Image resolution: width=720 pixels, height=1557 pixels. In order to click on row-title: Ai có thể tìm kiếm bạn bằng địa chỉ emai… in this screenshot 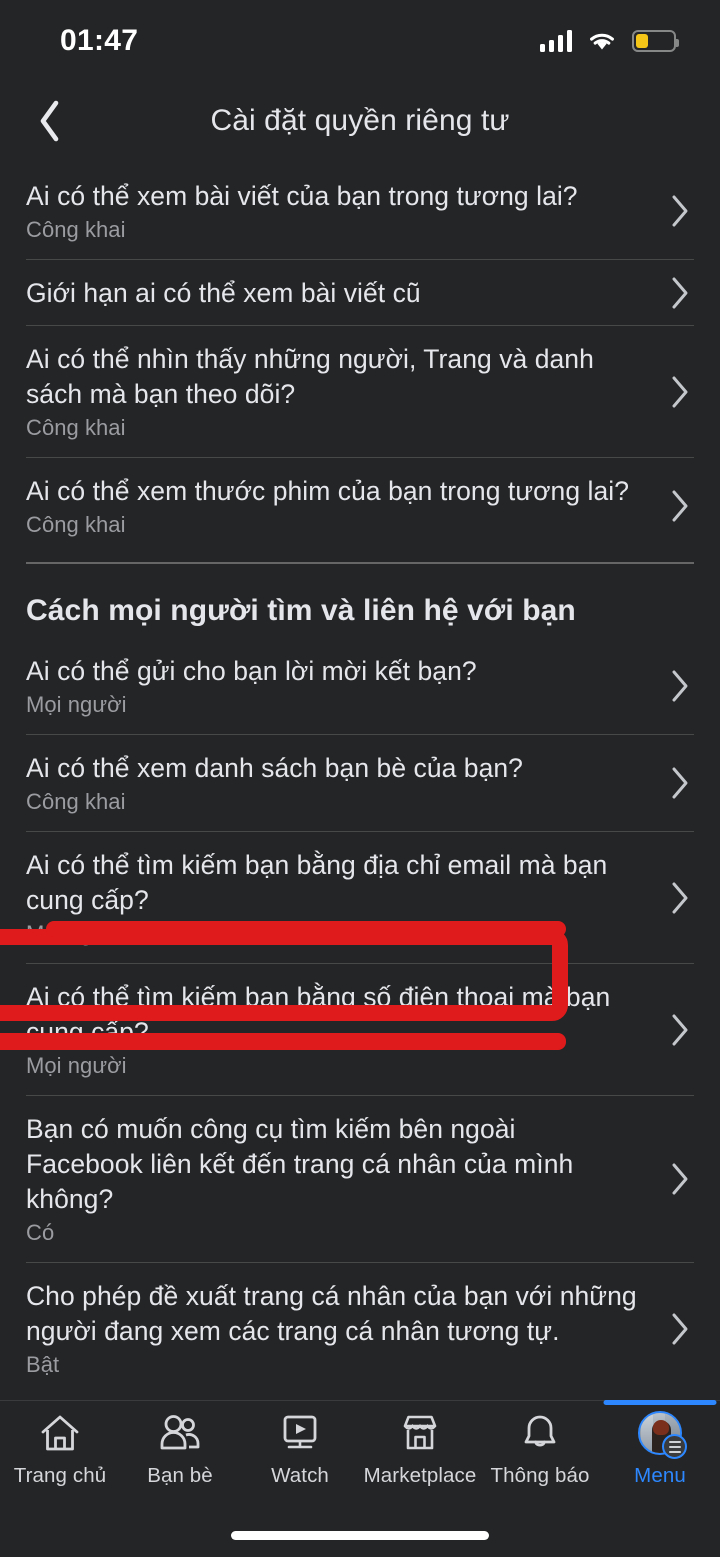, I will do `click(317, 882)`.